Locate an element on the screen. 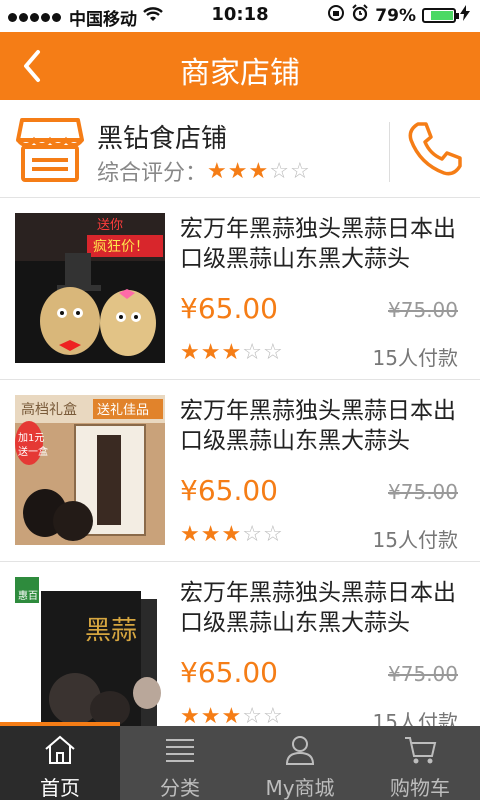 The width and height of the screenshot is (480, 801). rating-stars: ★ ★ ★ ☆ ☆ is located at coordinates (259, 171).